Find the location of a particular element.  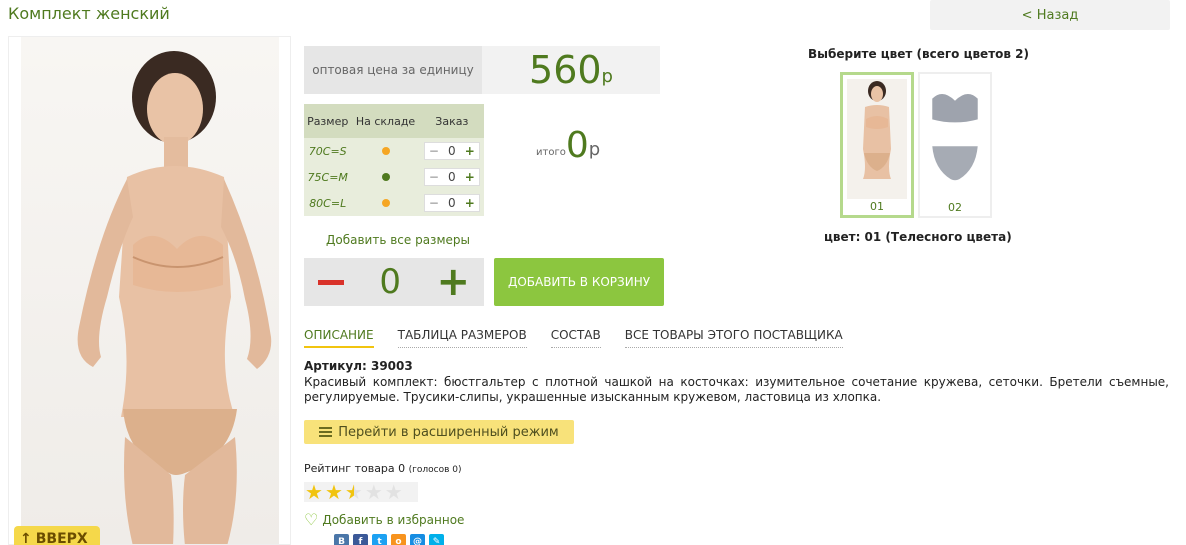

tab-supplier-products: ВСЕ ТОВАРЫ ЭТОГО ПОСТАВЩИКА is located at coordinates (733, 338).